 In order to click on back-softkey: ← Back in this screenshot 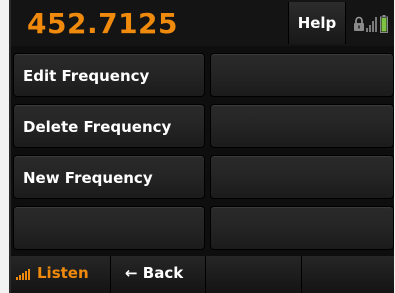, I will do `click(158, 274)`.